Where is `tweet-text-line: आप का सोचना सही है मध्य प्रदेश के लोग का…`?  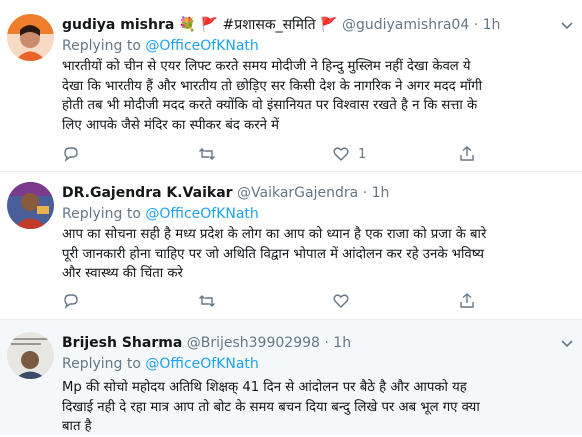
tweet-text-line: आप का सोचना सही है मध्य प्रदेश के लोग का… is located at coordinates (274, 234).